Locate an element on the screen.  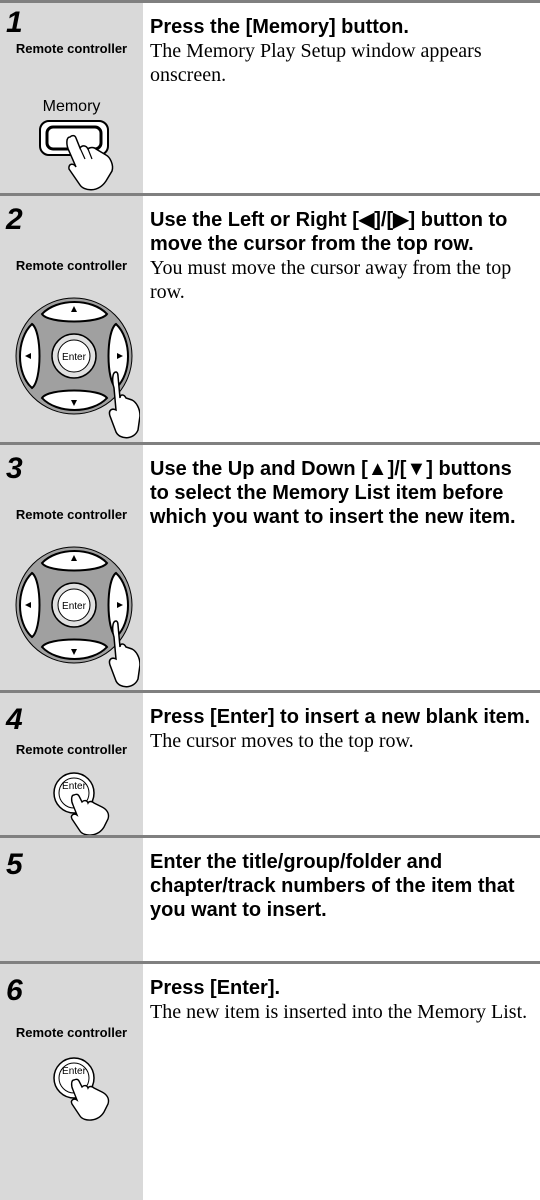
step-number: 2 is located at coordinates (14, 219).